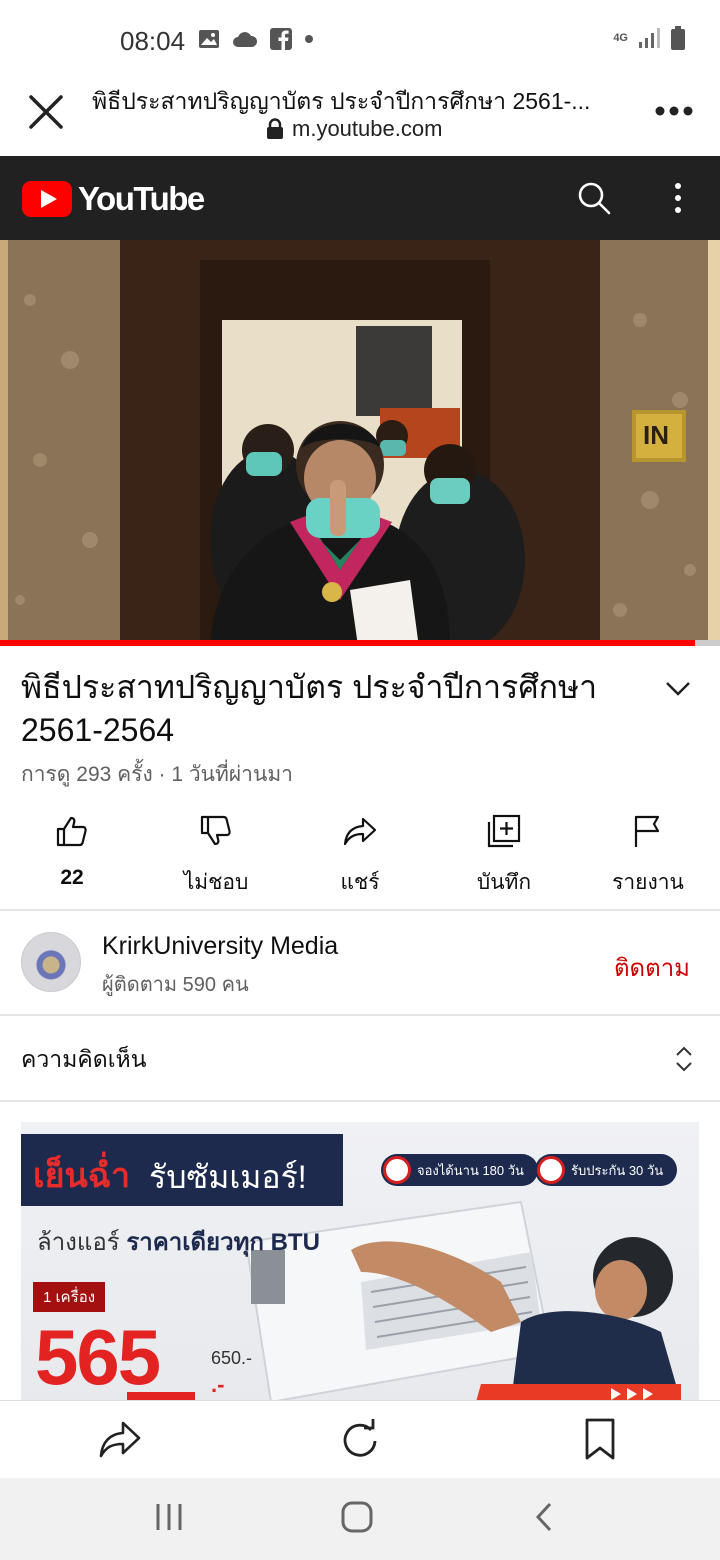 The image size is (720, 1560). I want to click on bookmark-icon, so click(600, 1439).